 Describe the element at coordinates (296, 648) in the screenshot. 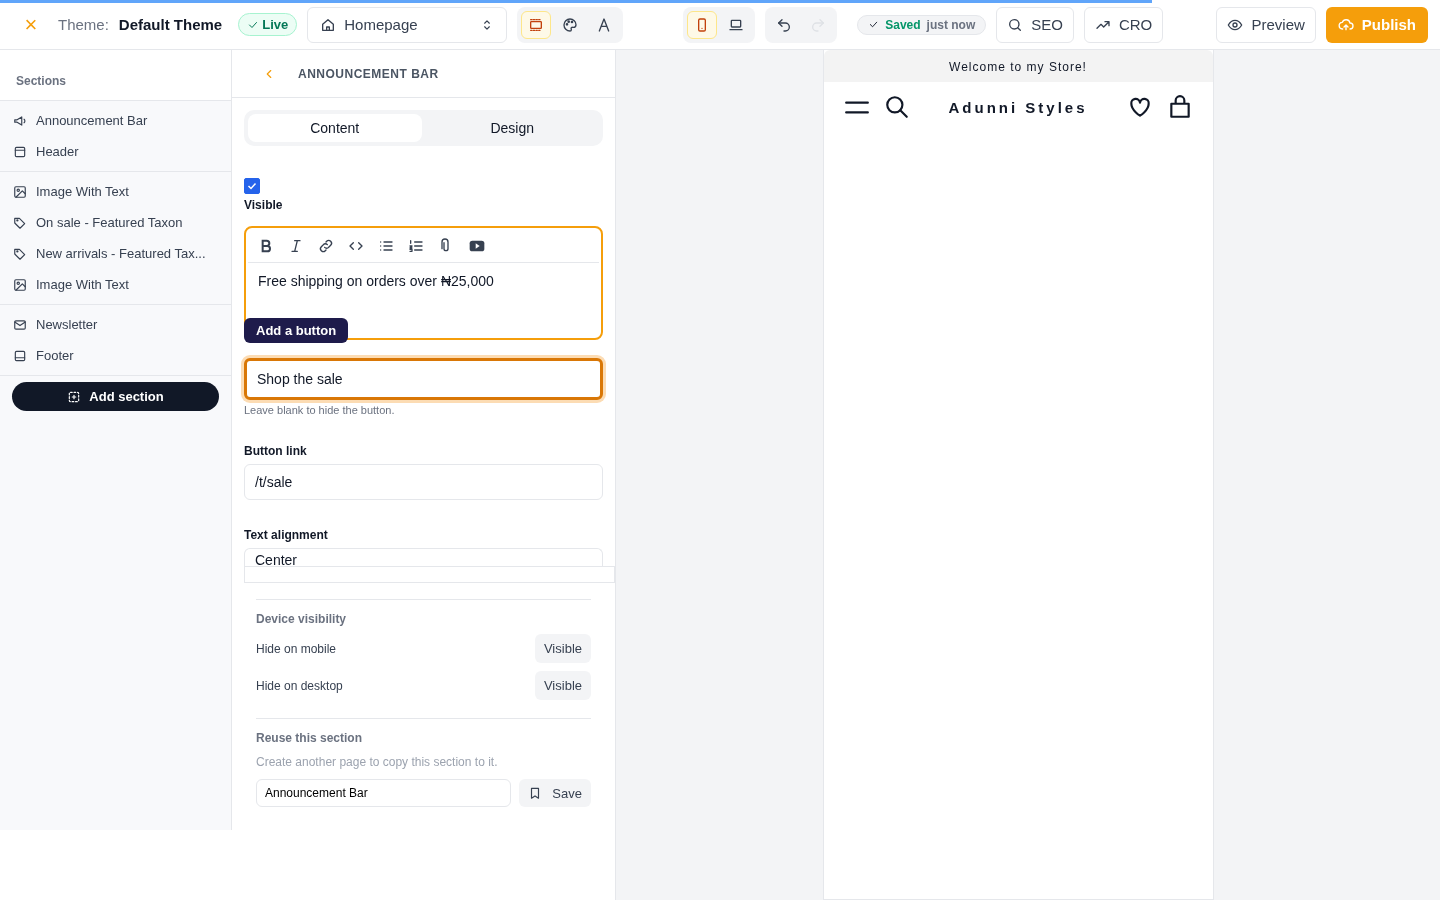

I see `row-label: Hide on mobile` at that location.